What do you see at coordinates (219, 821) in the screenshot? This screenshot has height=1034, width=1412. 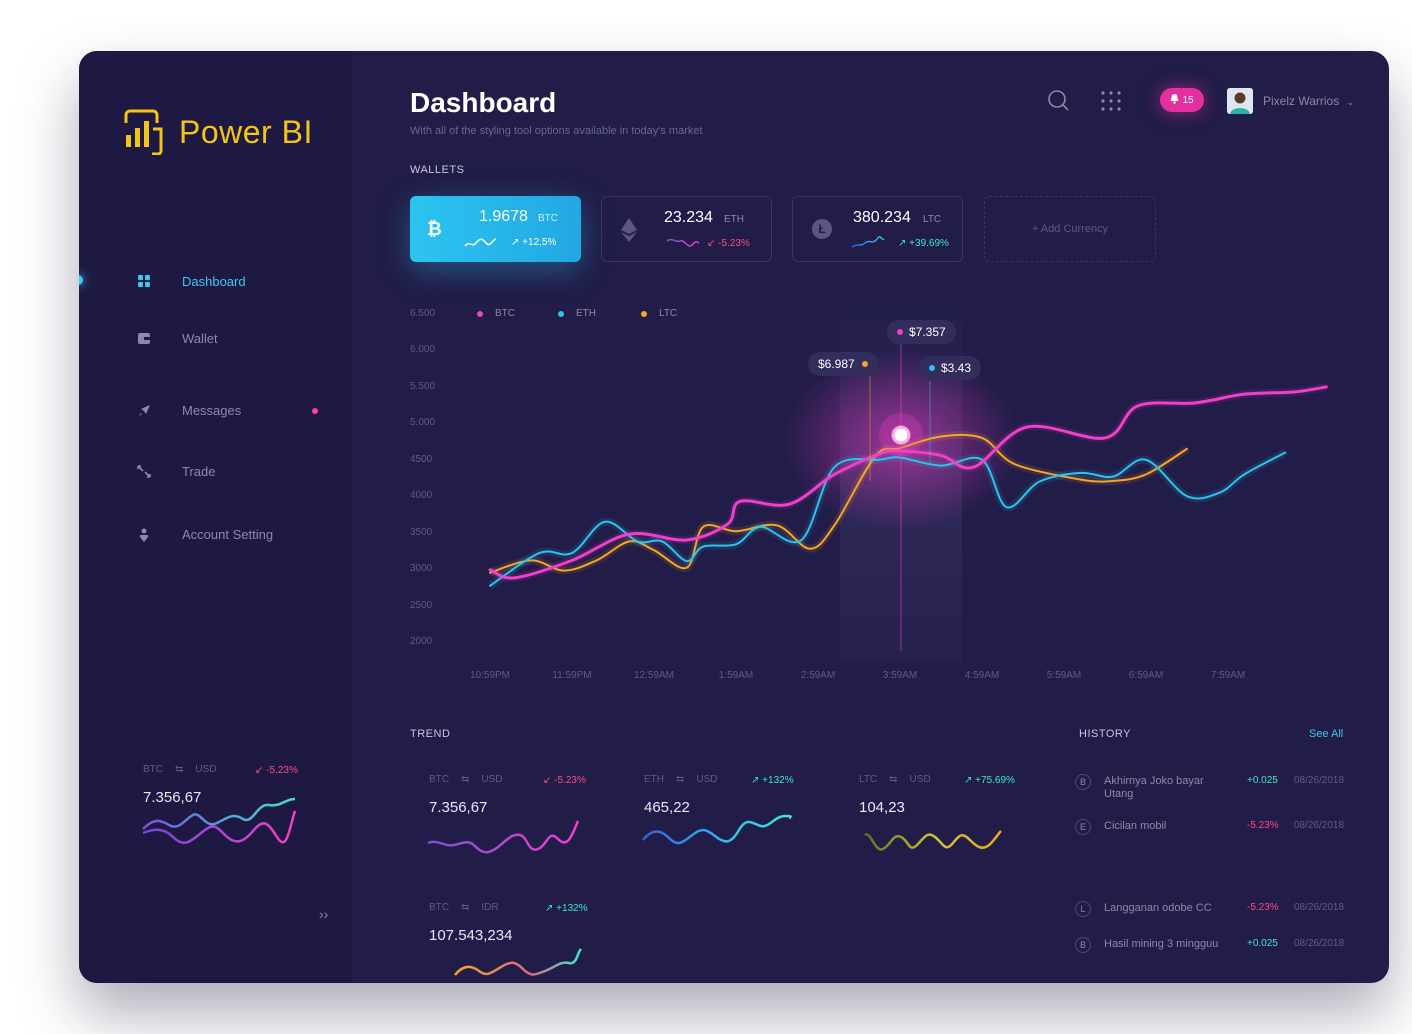 I see `sidebar-sparkline` at bounding box center [219, 821].